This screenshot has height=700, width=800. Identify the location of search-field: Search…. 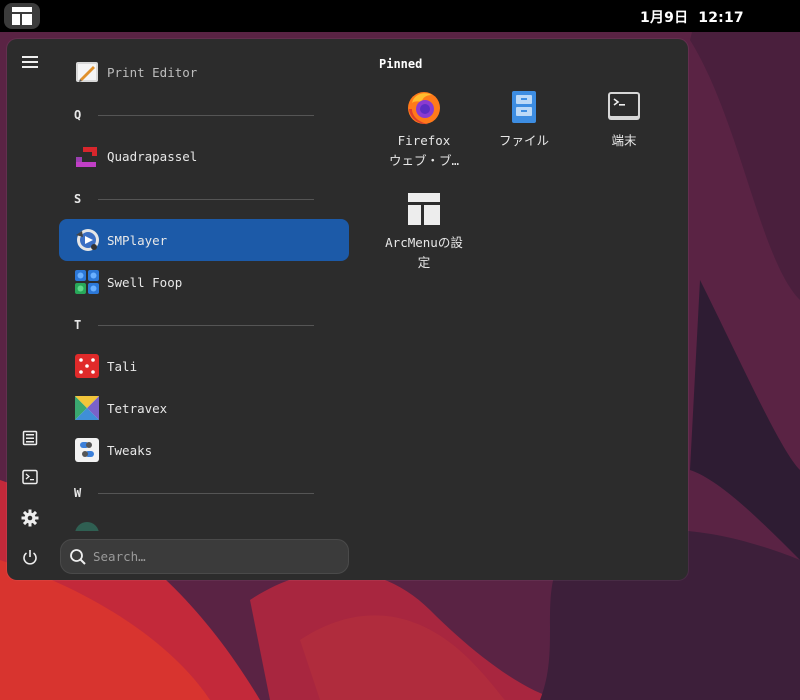
(204, 556).